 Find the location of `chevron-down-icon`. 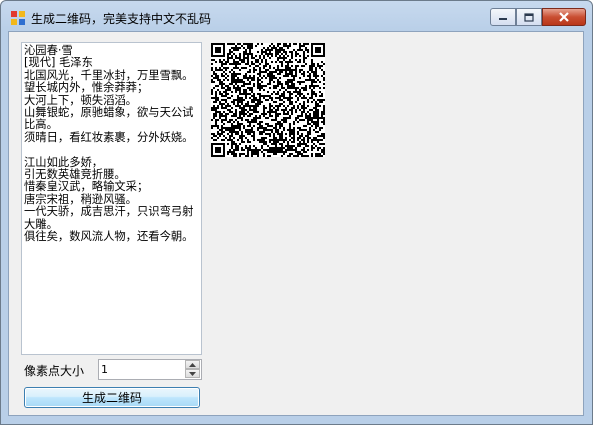

chevron-down-icon is located at coordinates (192, 373).